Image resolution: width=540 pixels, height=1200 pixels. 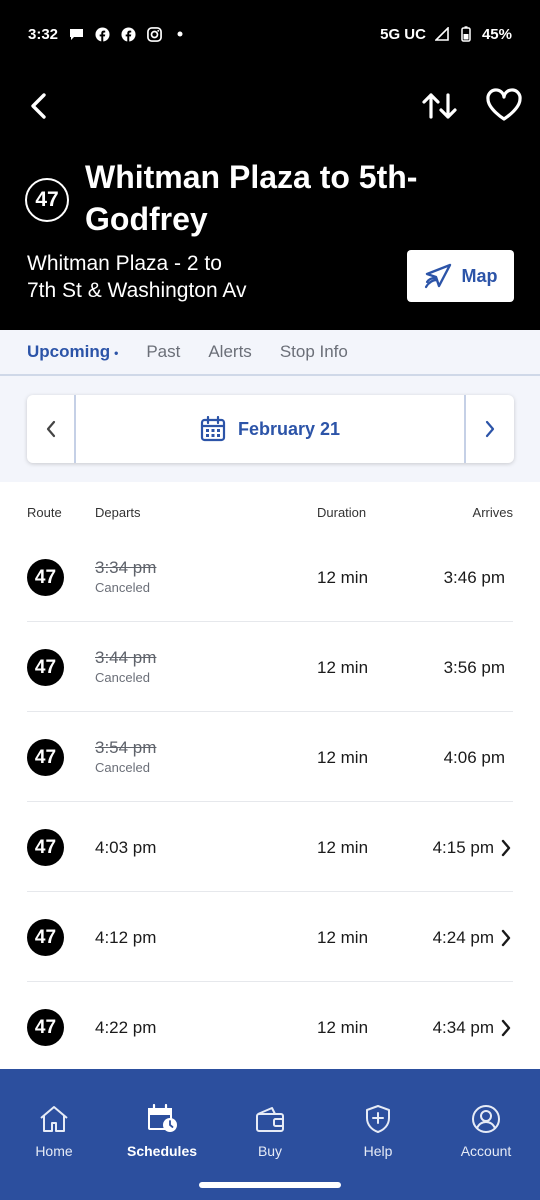 I want to click on table-row: 47 3:54 pm Canceled 12 min 4:06 pm, so click(x=270, y=757).